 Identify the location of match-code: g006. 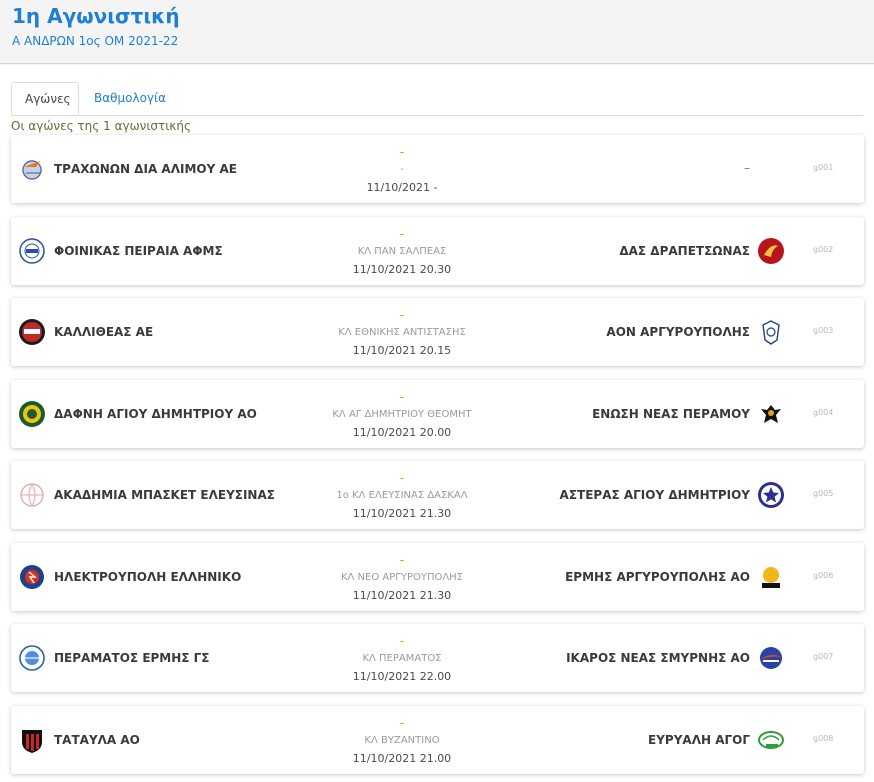
(823, 575).